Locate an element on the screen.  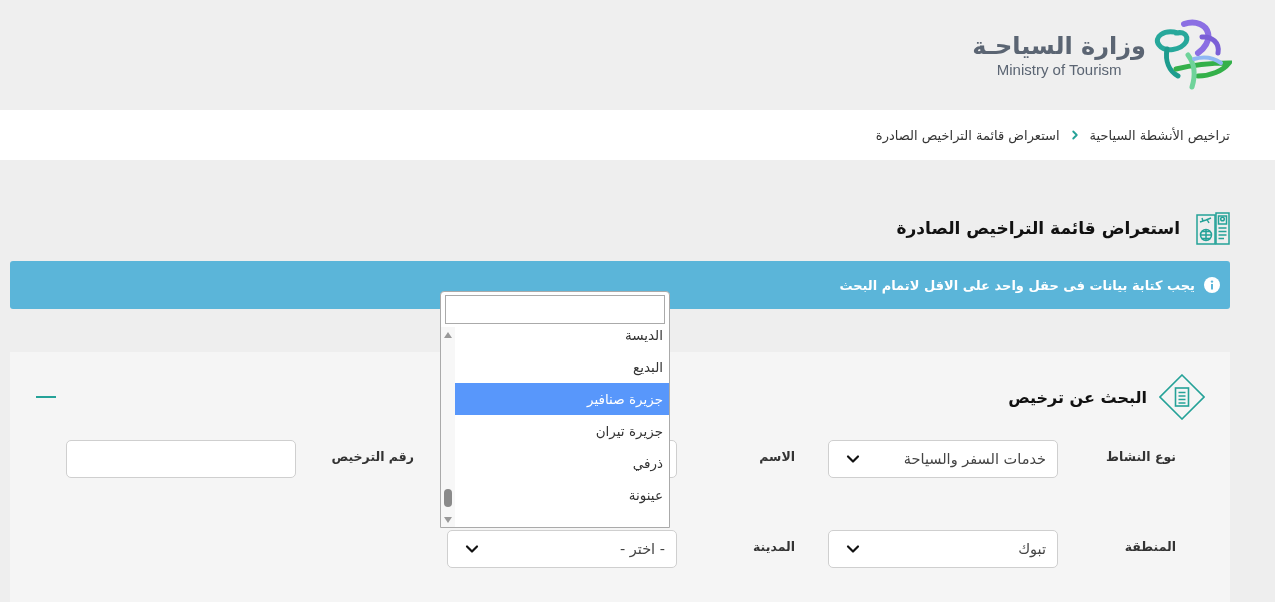
select-field: تبوك is located at coordinates (943, 549).